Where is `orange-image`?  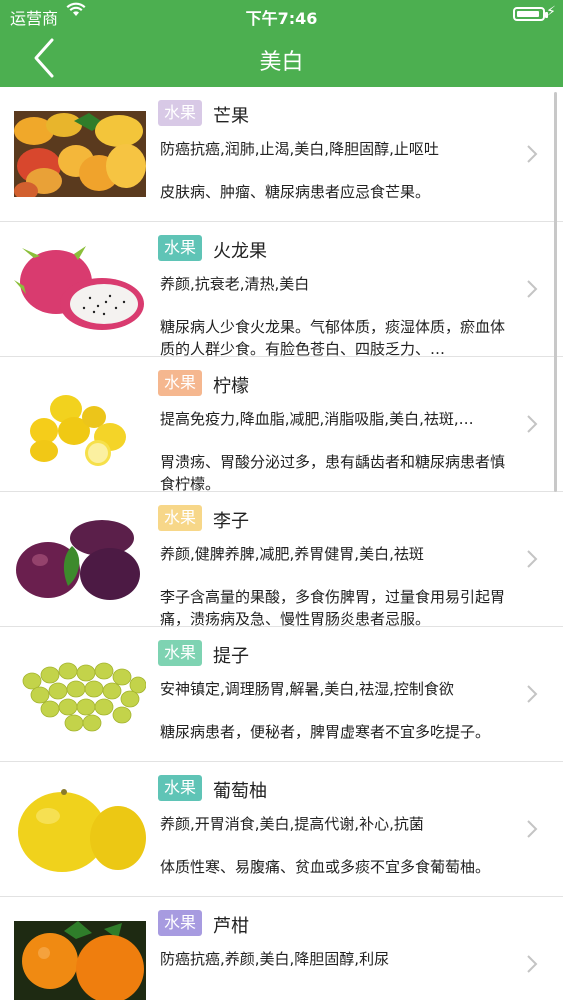 orange-image is located at coordinates (80, 960).